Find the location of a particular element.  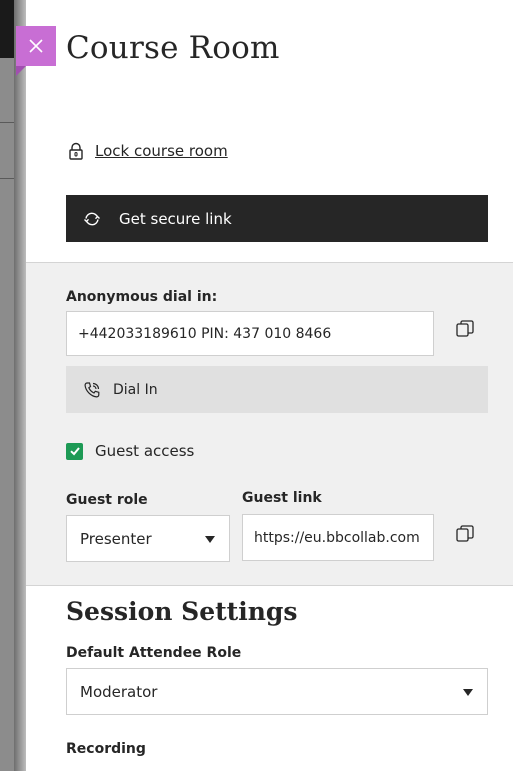

refresh-icon is located at coordinates (92, 218).